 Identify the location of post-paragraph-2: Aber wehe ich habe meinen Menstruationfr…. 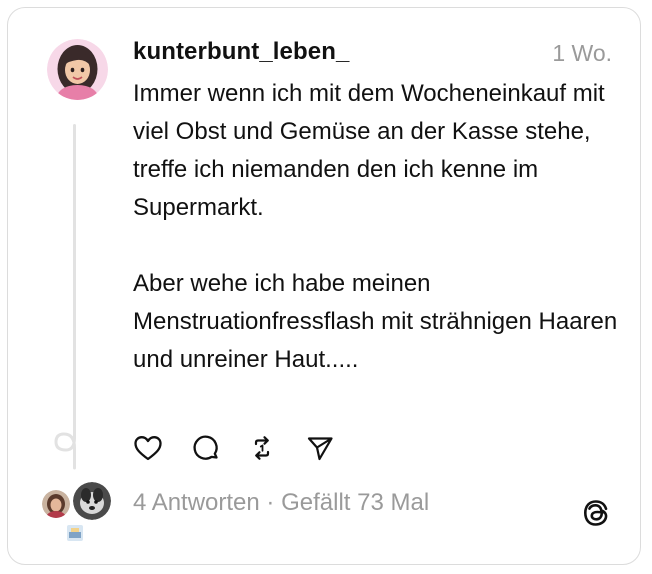
(375, 321).